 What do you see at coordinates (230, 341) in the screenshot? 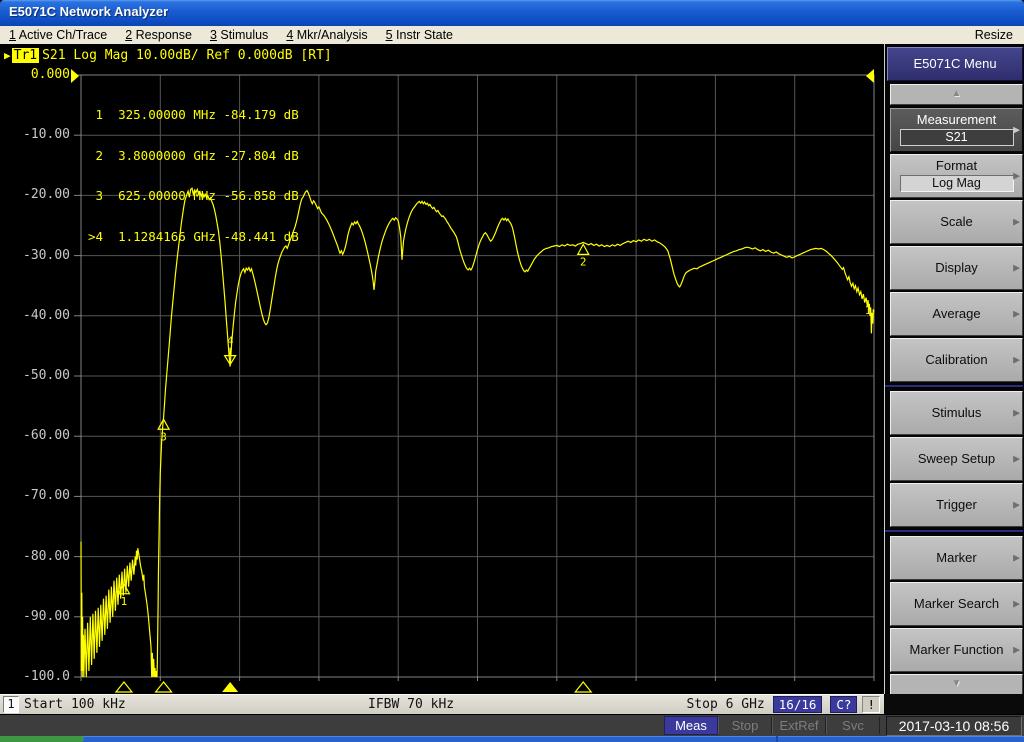
I see `marker-number: 4` at bounding box center [230, 341].